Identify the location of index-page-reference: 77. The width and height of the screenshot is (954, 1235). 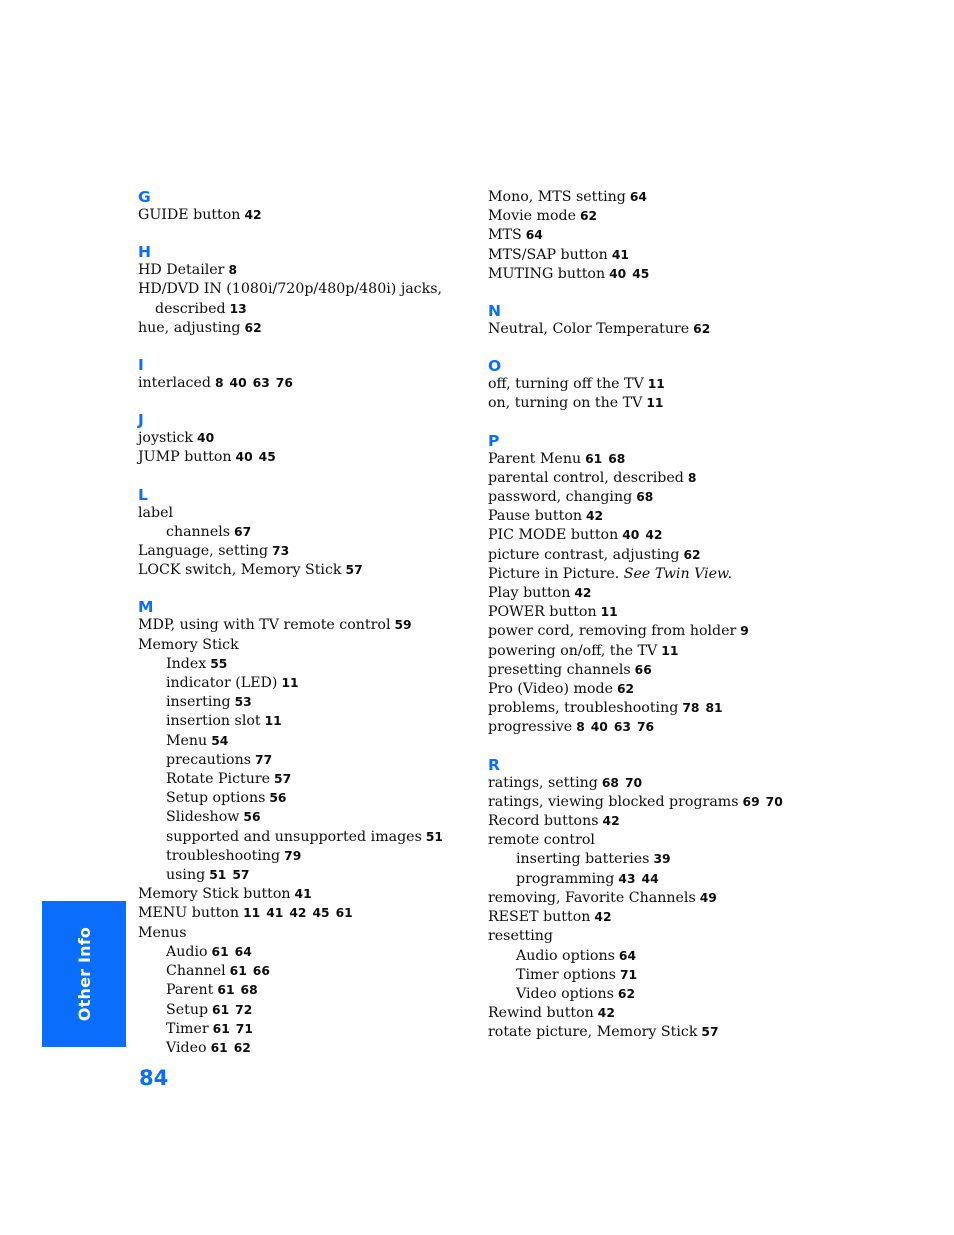
(263, 760).